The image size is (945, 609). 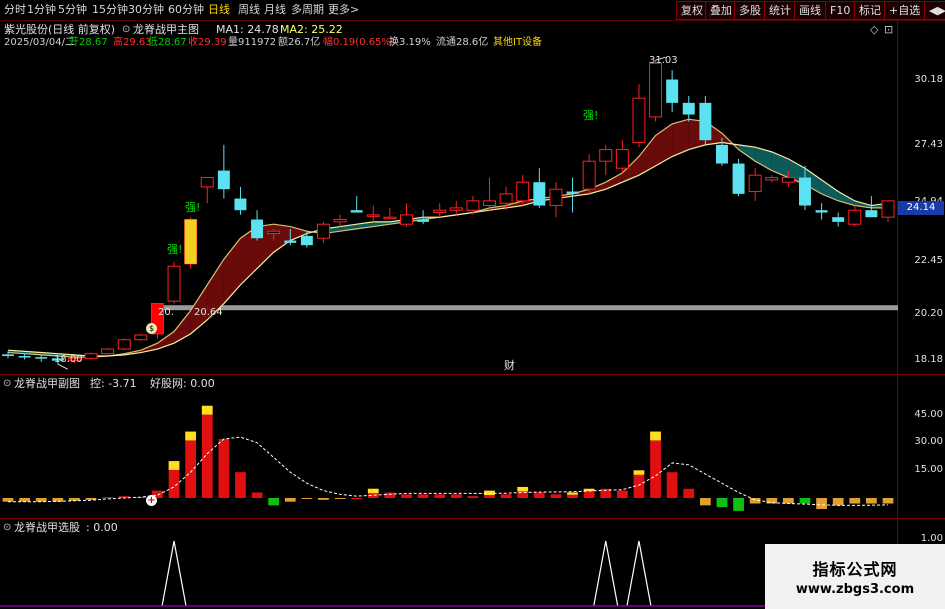 What do you see at coordinates (855, 576) in the screenshot?
I see `watermark-logo: 指标公式网 www.zbgs3.com` at bounding box center [855, 576].